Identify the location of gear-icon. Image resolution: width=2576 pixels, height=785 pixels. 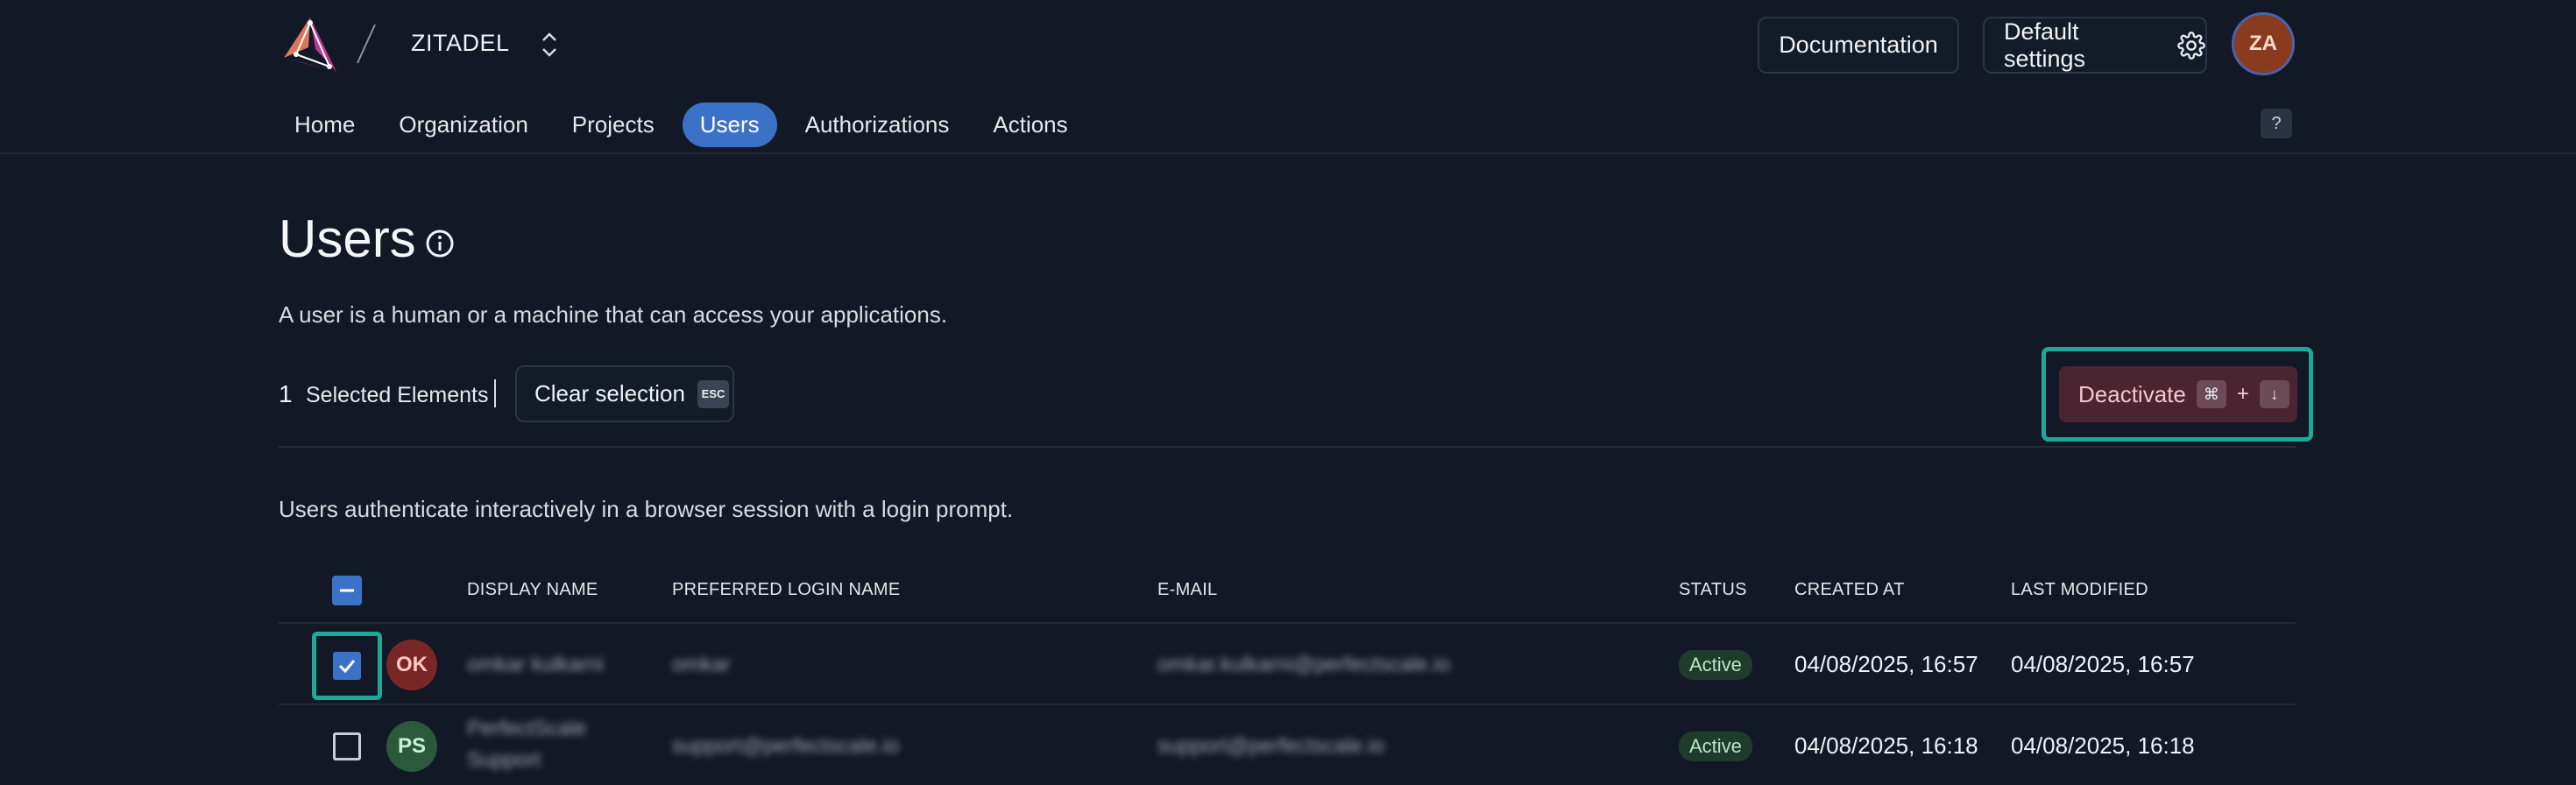
(2191, 45).